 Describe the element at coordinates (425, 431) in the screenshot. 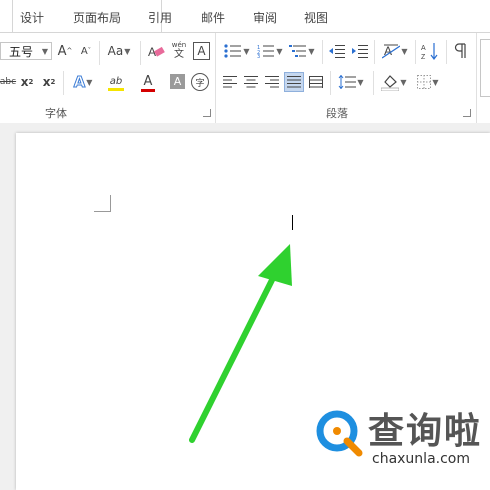

I see `watermark-title: 查询啦` at that location.